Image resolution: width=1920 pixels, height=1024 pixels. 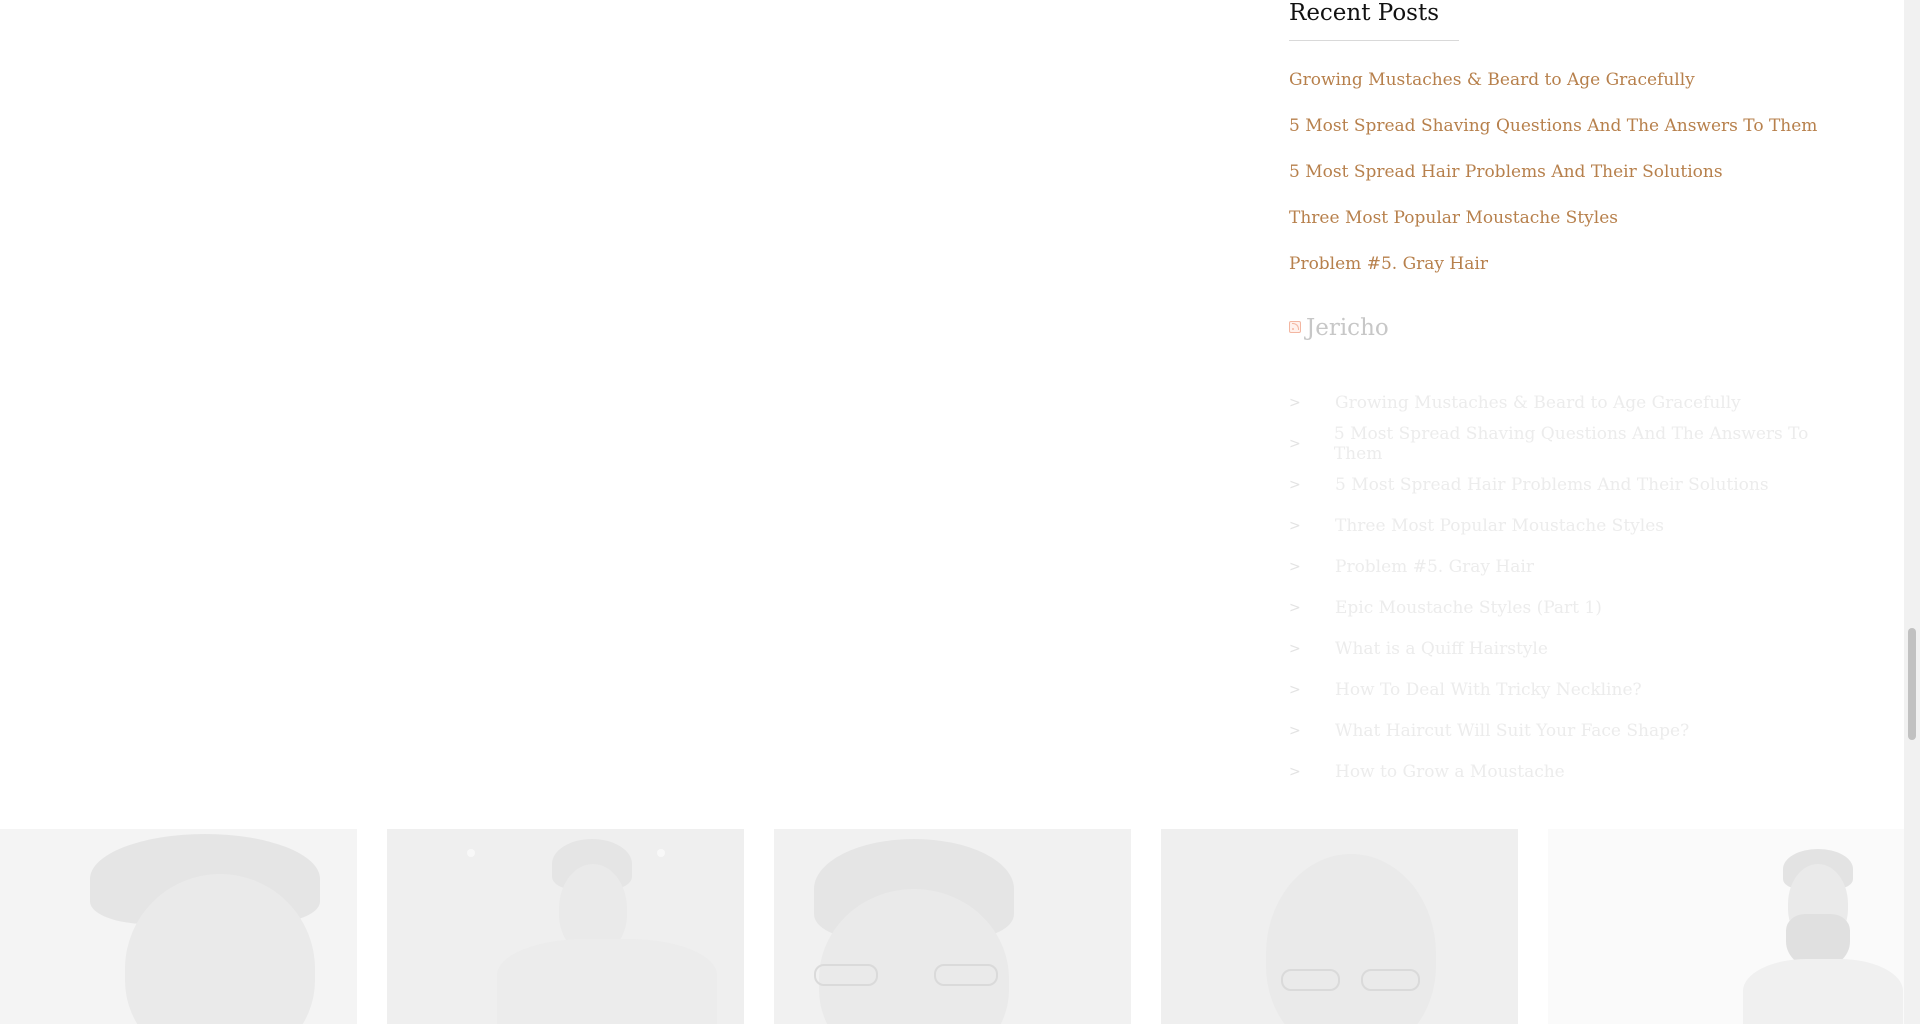 What do you see at coordinates (1388, 264) in the screenshot?
I see `recent-post-link: Problem #5. Gray Hair` at bounding box center [1388, 264].